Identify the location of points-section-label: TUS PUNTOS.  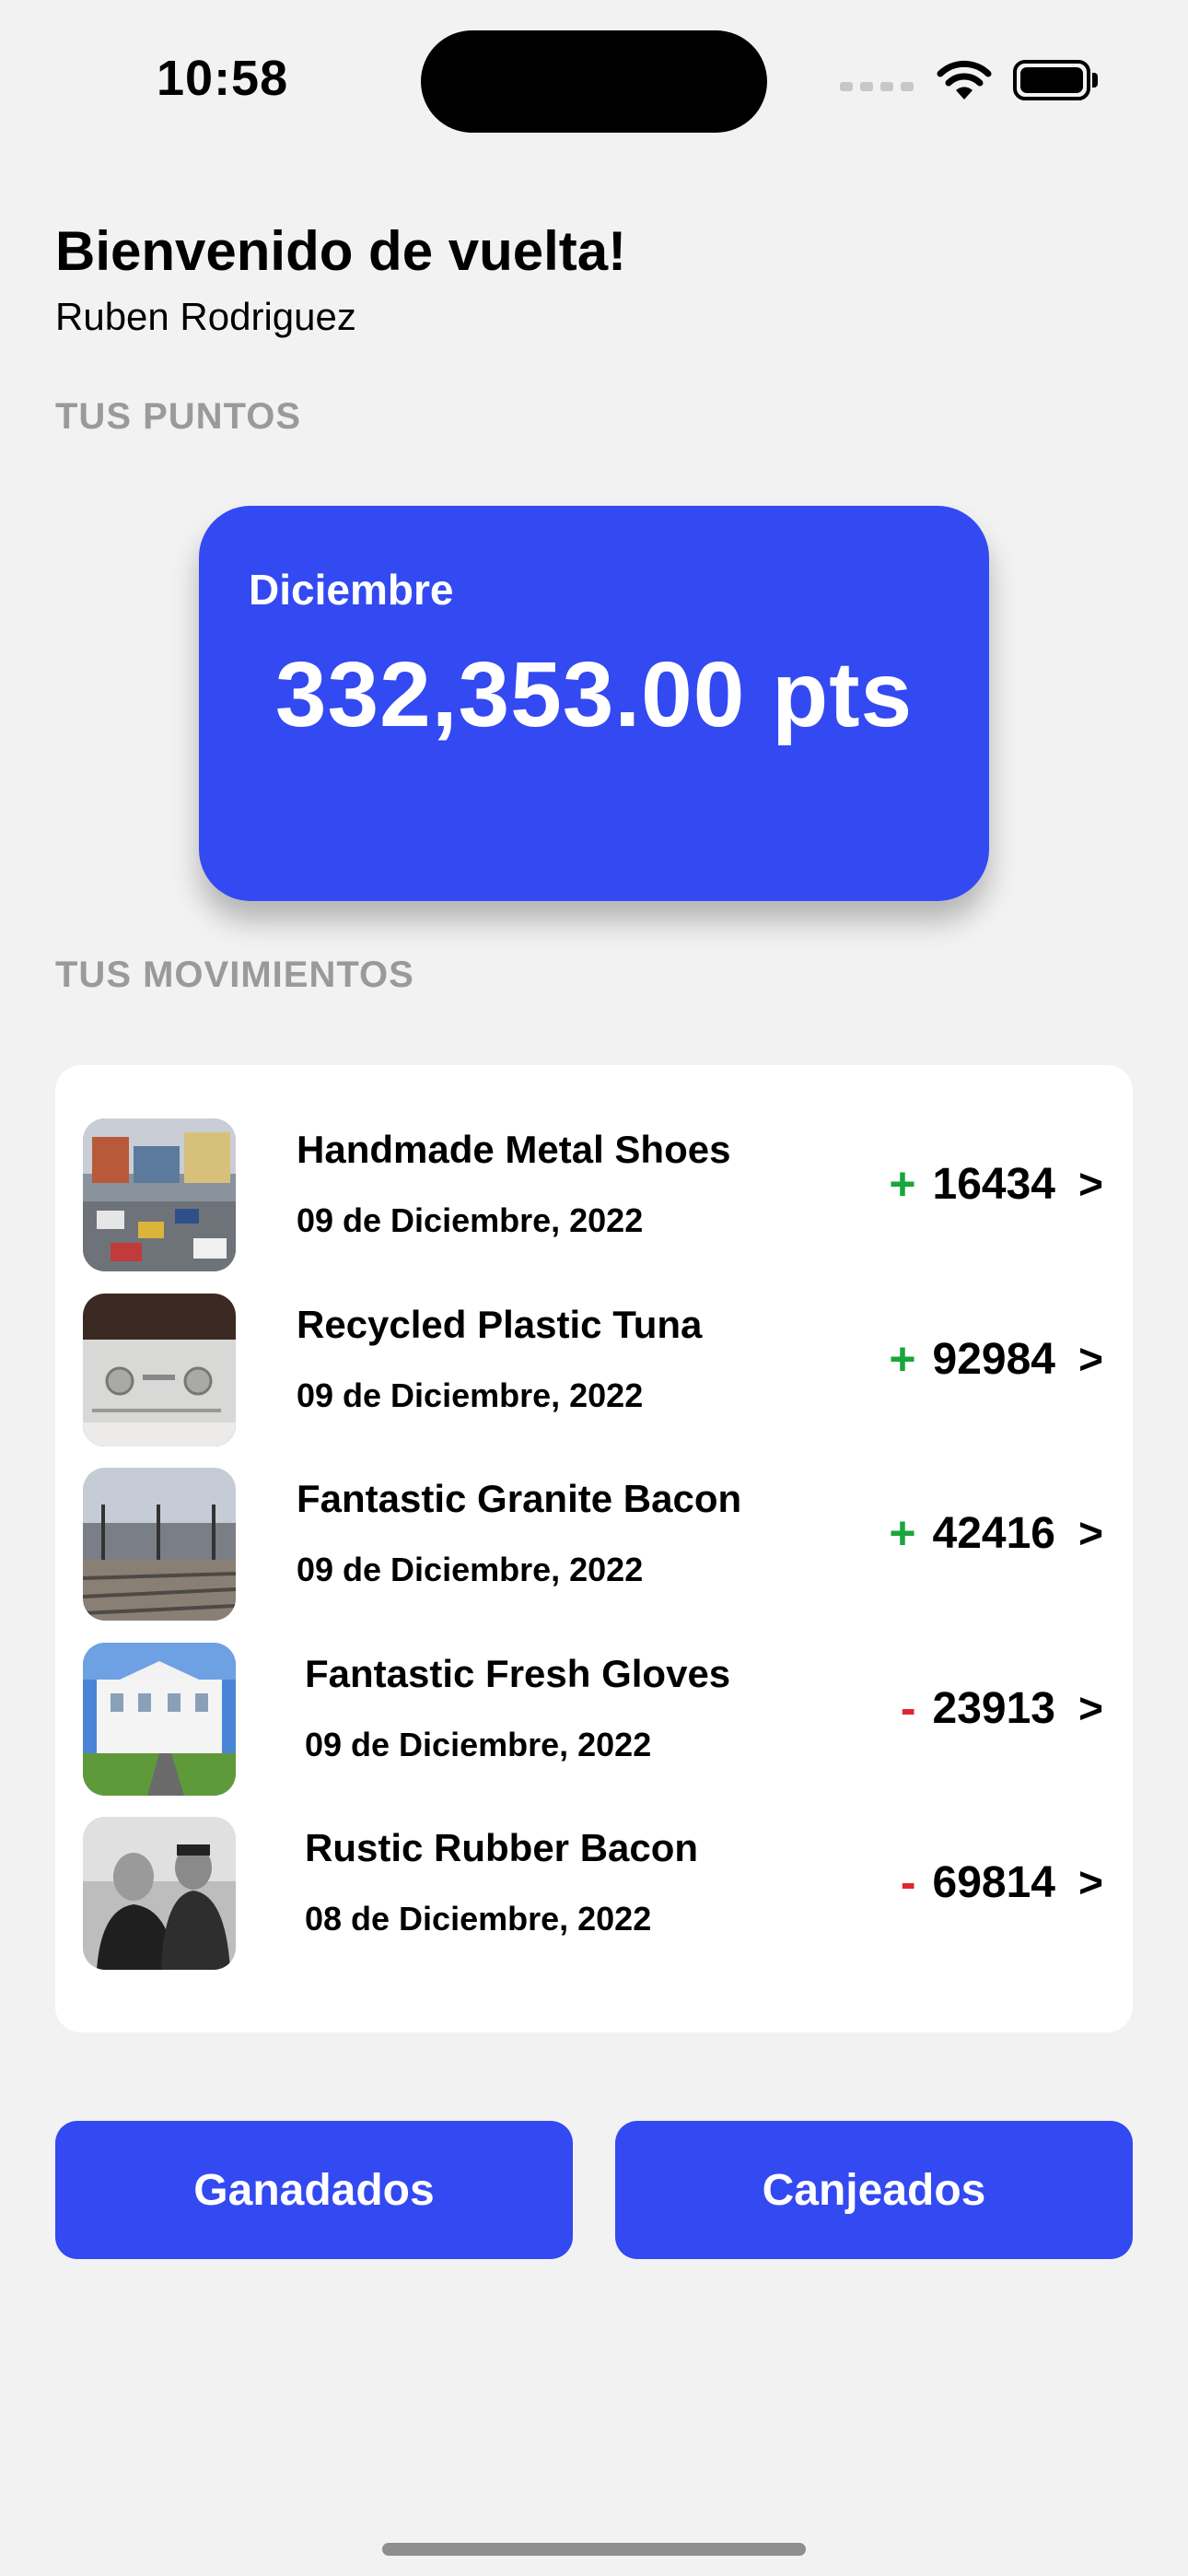
(178, 416).